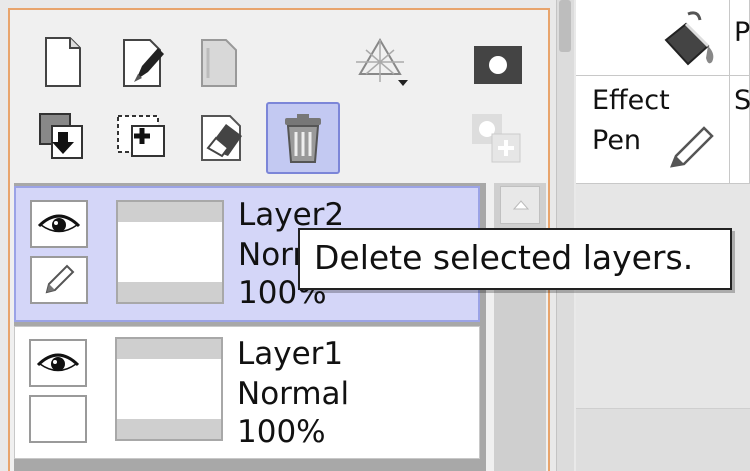 The image size is (750, 471). I want to click on panel-scrollbar-thumb, so click(565, 26).